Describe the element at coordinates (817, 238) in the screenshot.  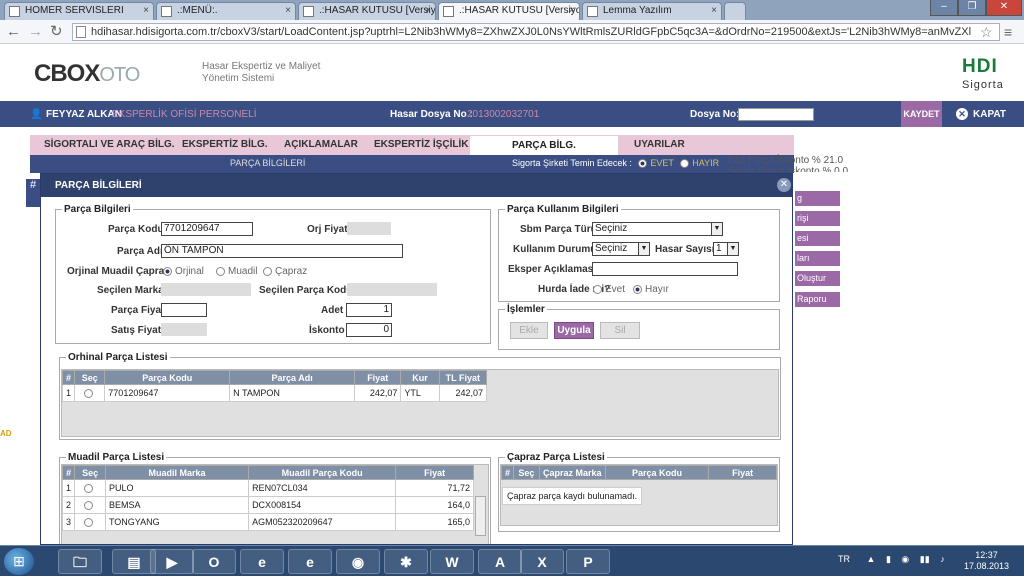
I see `side-button: esi` at that location.